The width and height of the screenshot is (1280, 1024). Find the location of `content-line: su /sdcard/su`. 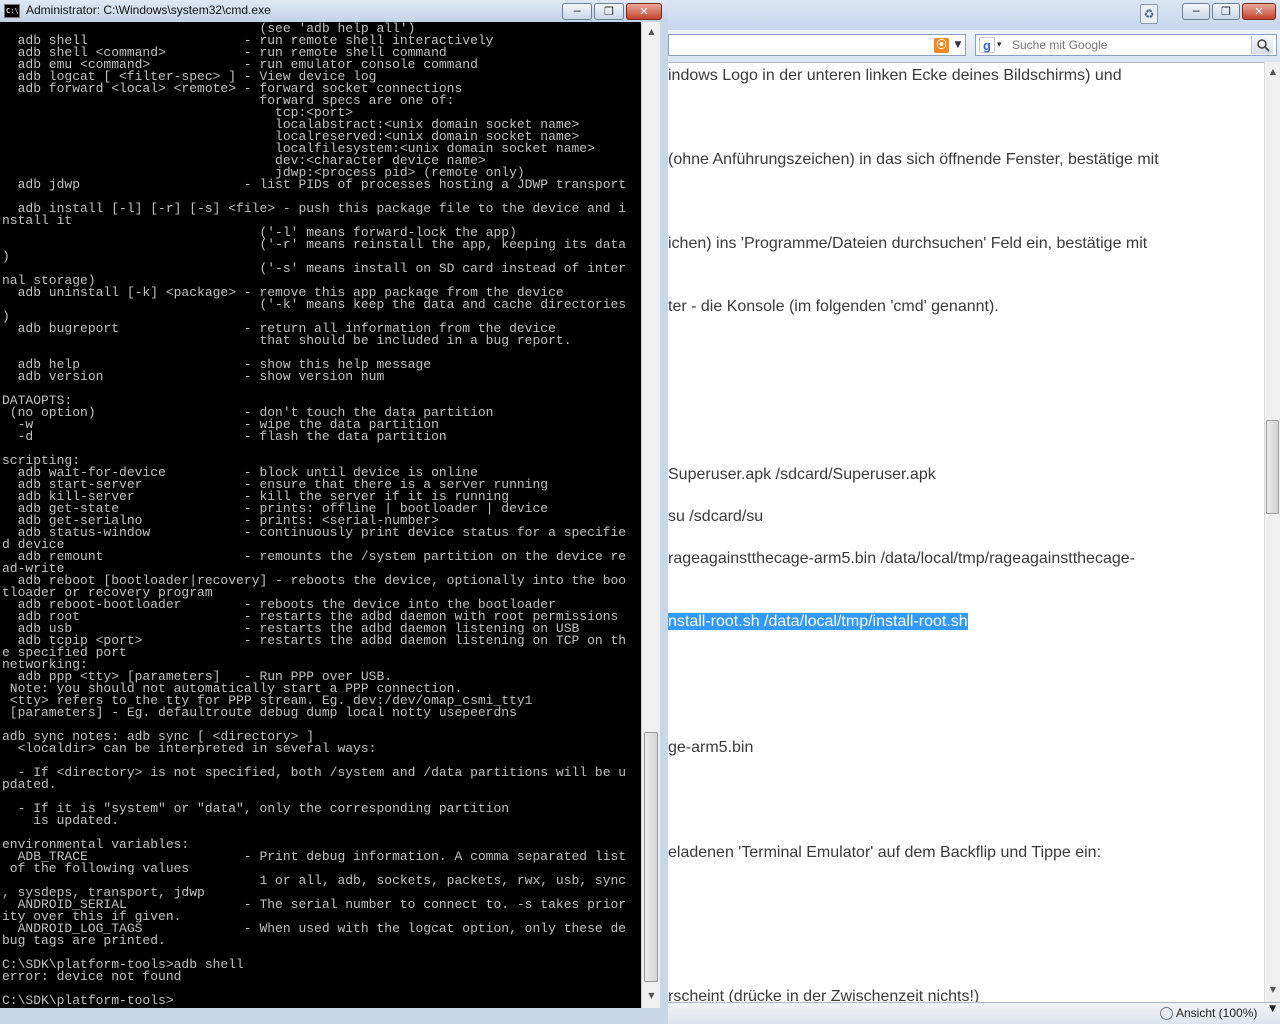

content-line: su /sdcard/su is located at coordinates (716, 516).